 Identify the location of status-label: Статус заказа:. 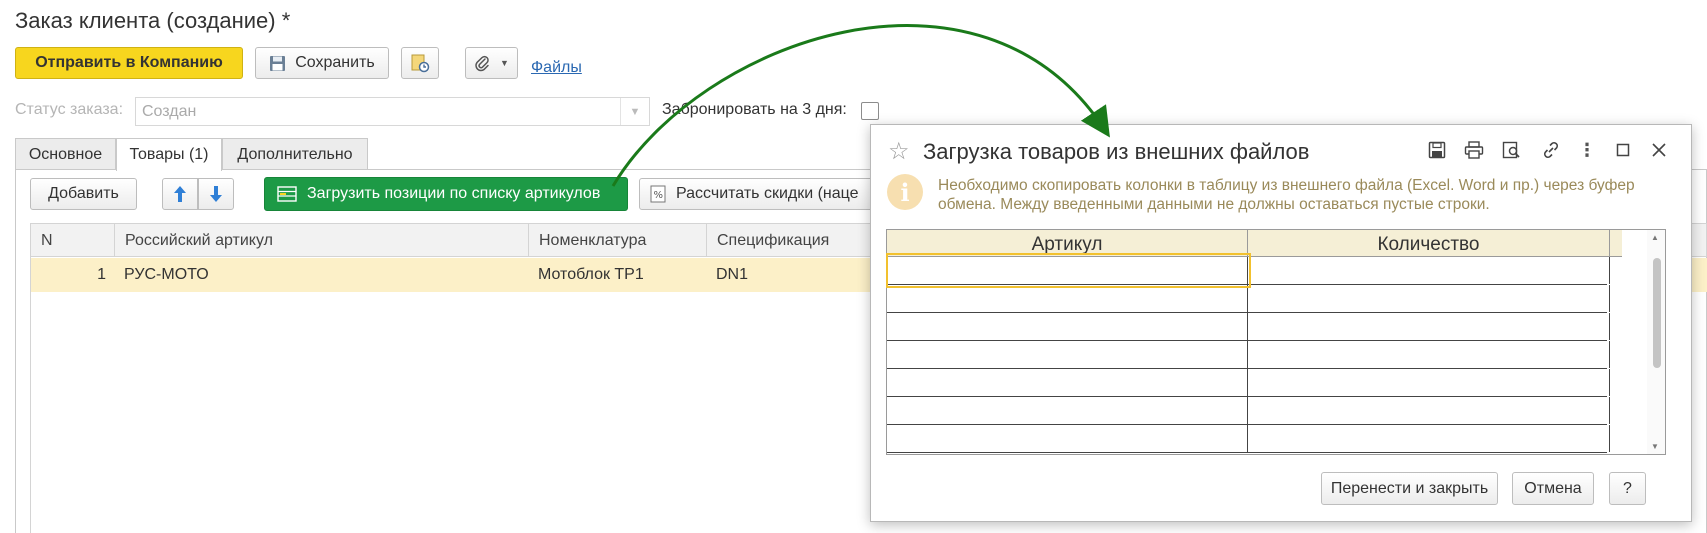
(69, 109).